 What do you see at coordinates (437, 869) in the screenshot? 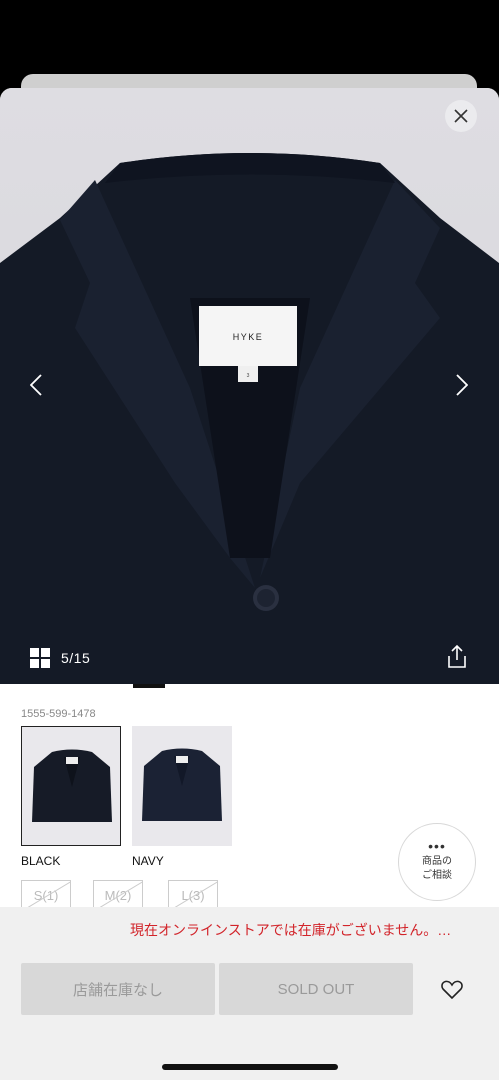
I see `consult-label: 商品の ご相談` at bounding box center [437, 869].